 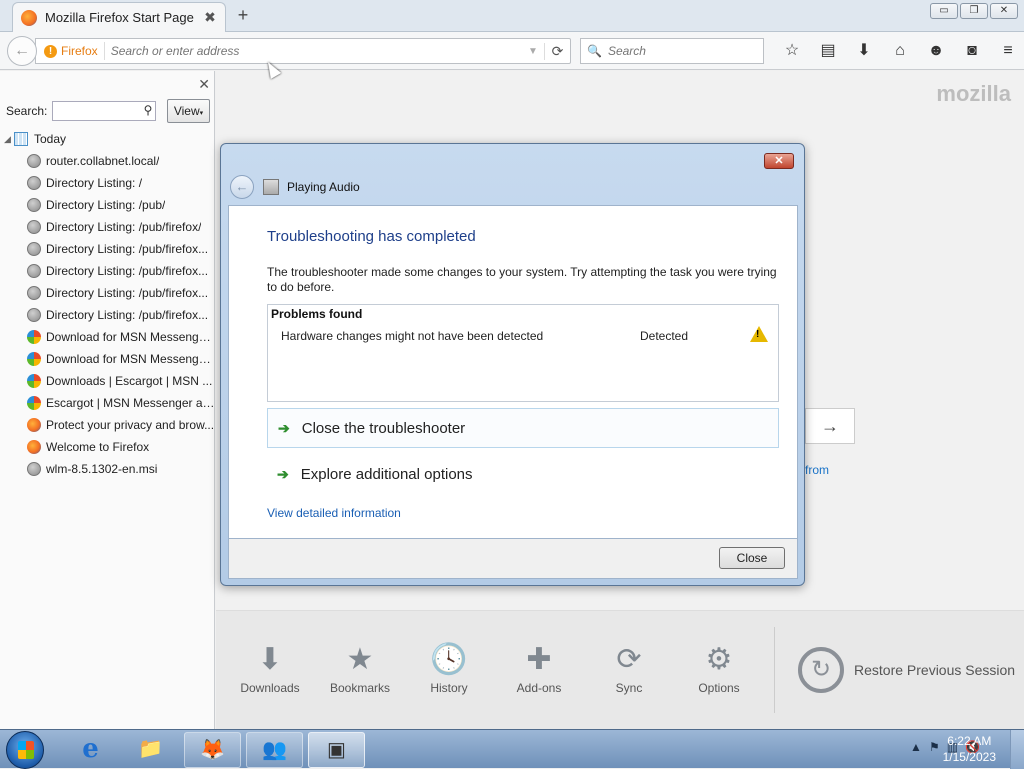 What do you see at coordinates (90, 750) in the screenshot?
I see `ie-icon: e` at bounding box center [90, 750].